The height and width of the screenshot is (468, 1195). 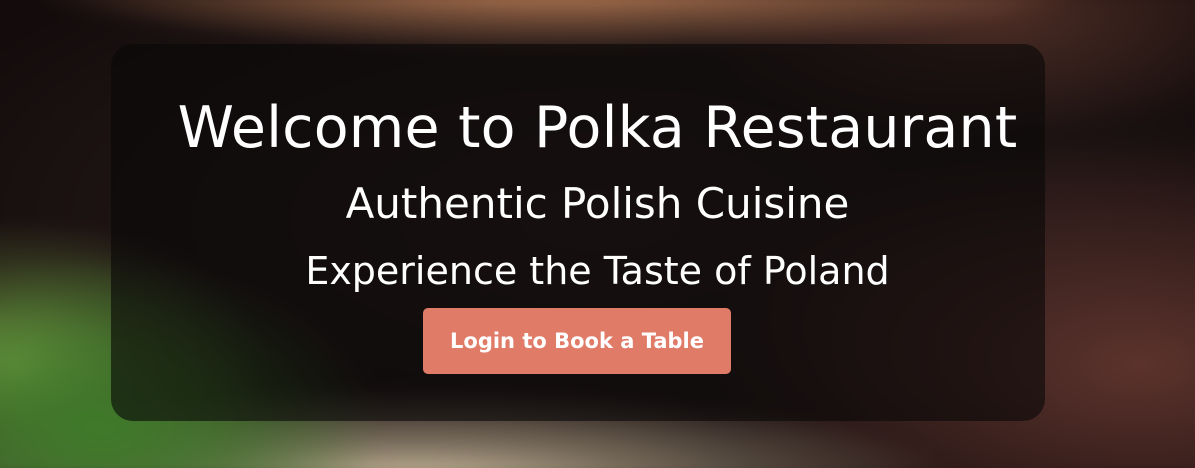 What do you see at coordinates (597, 271) in the screenshot?
I see `hero-tagline: Experience the Taste of Poland` at bounding box center [597, 271].